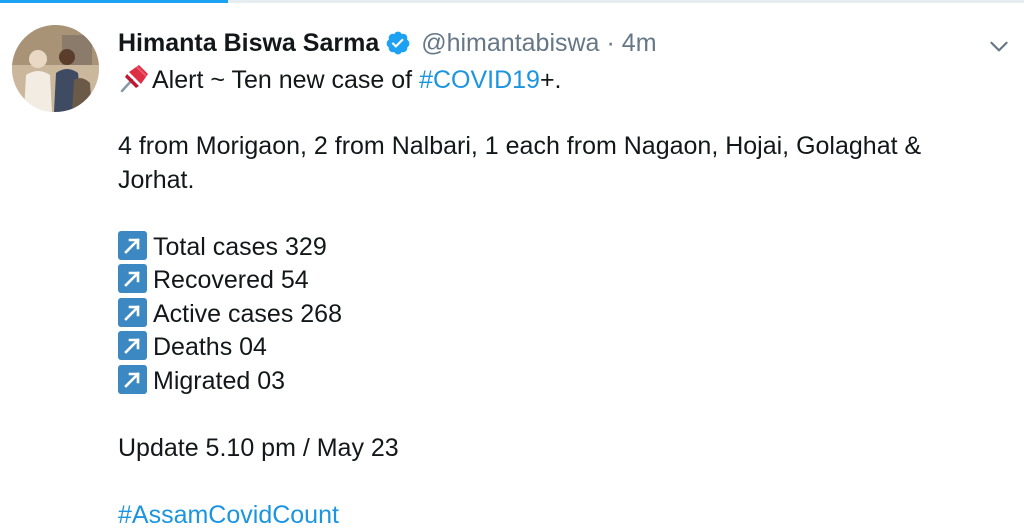 The image size is (1024, 532). What do you see at coordinates (551, 80) in the screenshot?
I see `alert-suffix: +.` at bounding box center [551, 80].